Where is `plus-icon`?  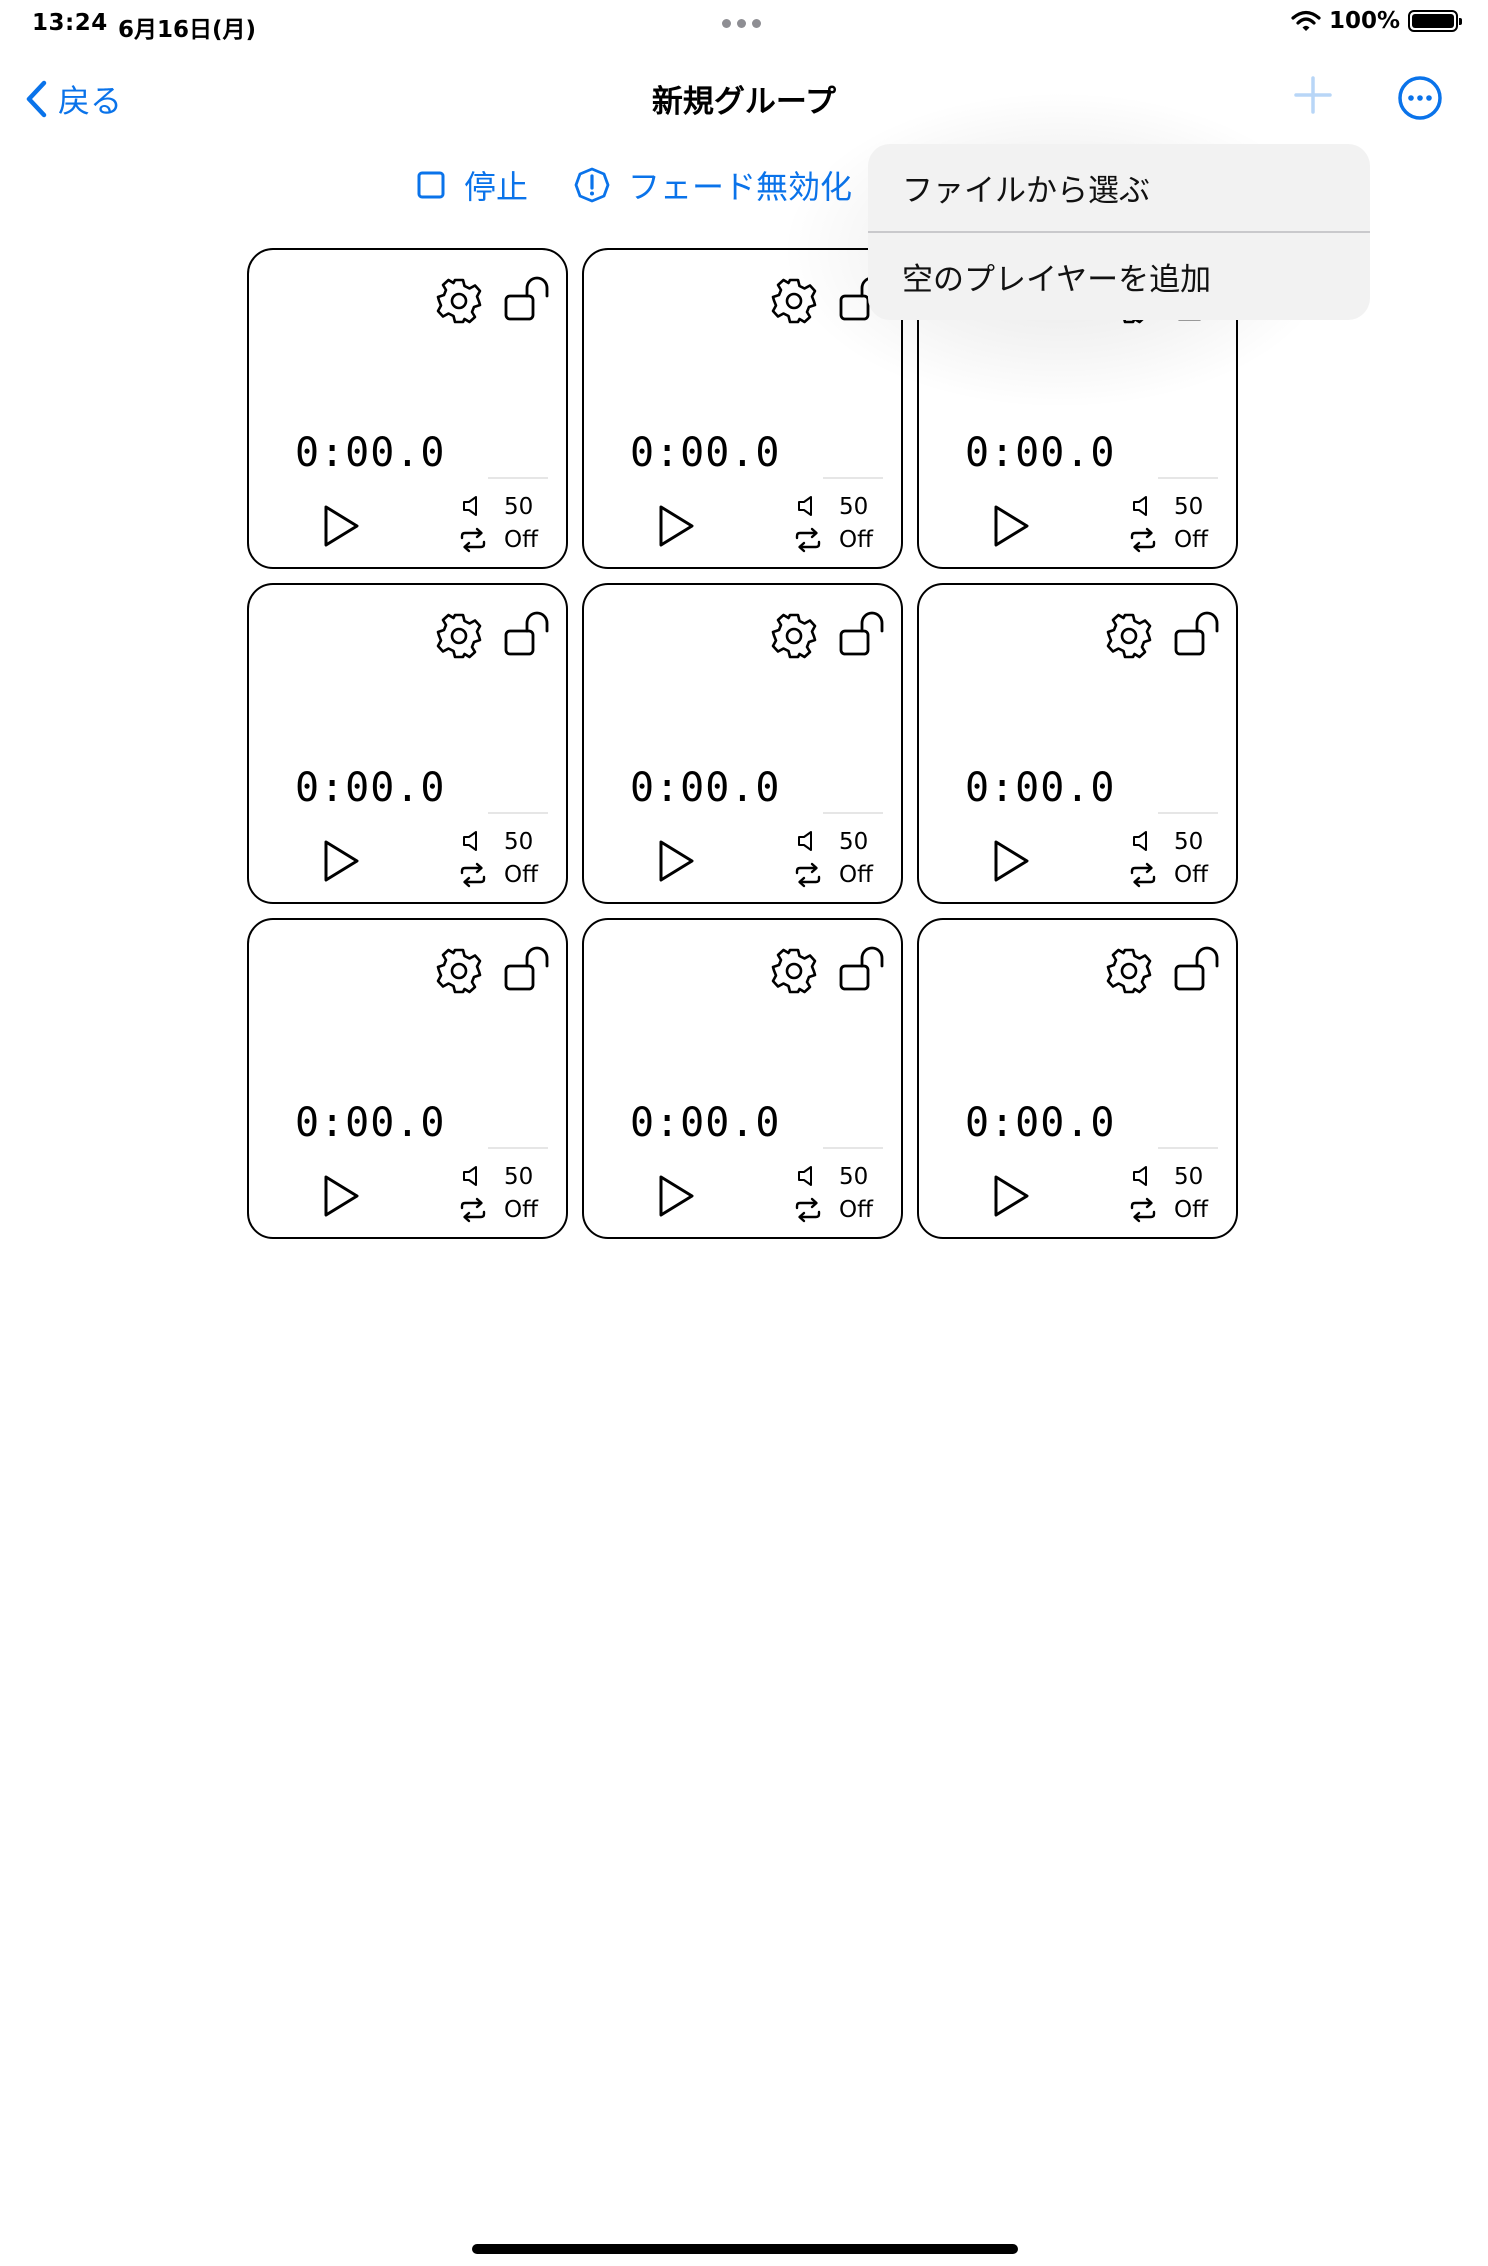 plus-icon is located at coordinates (1313, 95).